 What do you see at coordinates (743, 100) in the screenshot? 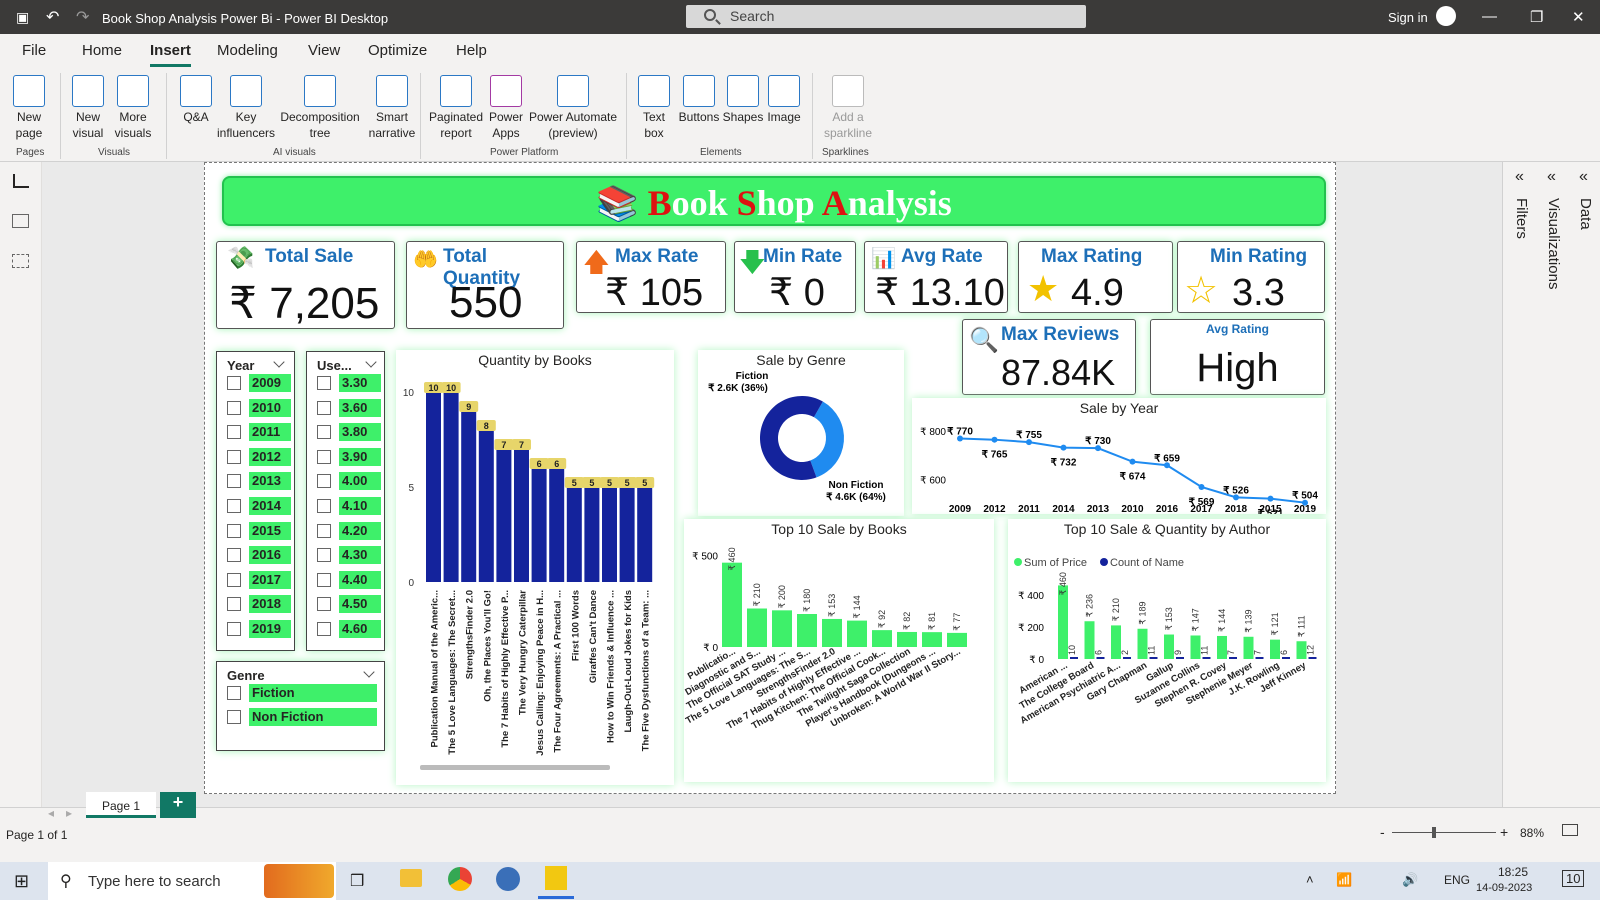
I see `shapes-button: Shapes` at bounding box center [743, 100].